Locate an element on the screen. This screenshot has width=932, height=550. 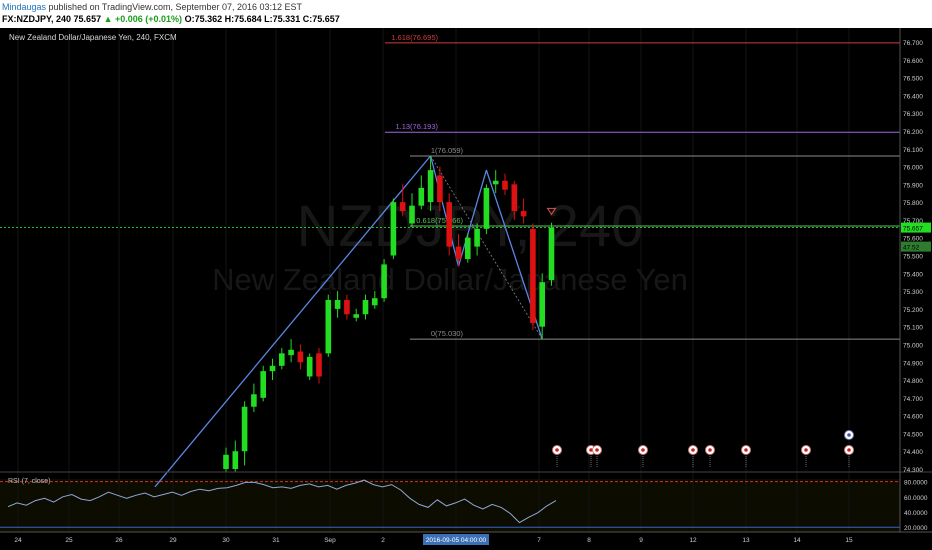
price-tick-label: 76.700 is located at coordinates (913, 43).